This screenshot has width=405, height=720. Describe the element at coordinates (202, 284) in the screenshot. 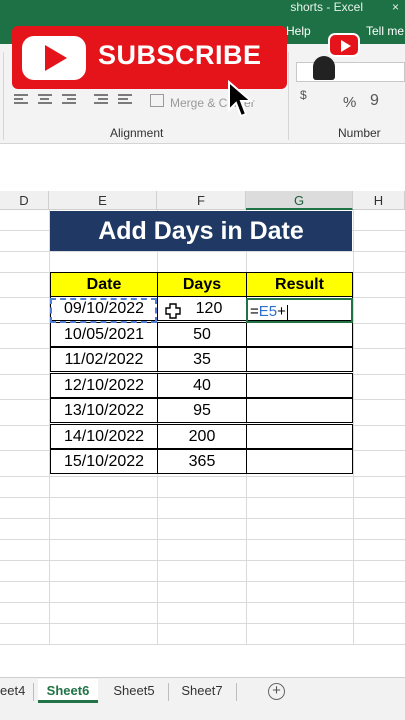

I see `header-days: Days` at that location.